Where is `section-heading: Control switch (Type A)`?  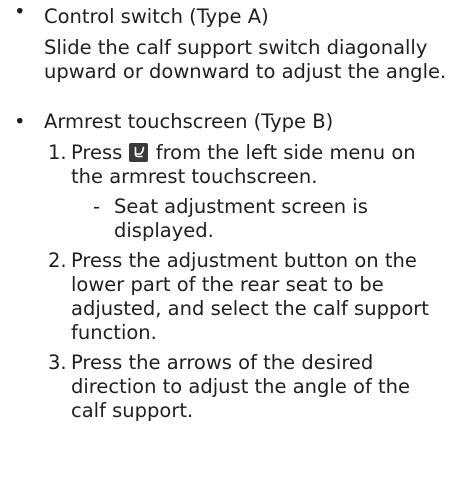
section-heading: Control switch (Type A) is located at coordinates (156, 16).